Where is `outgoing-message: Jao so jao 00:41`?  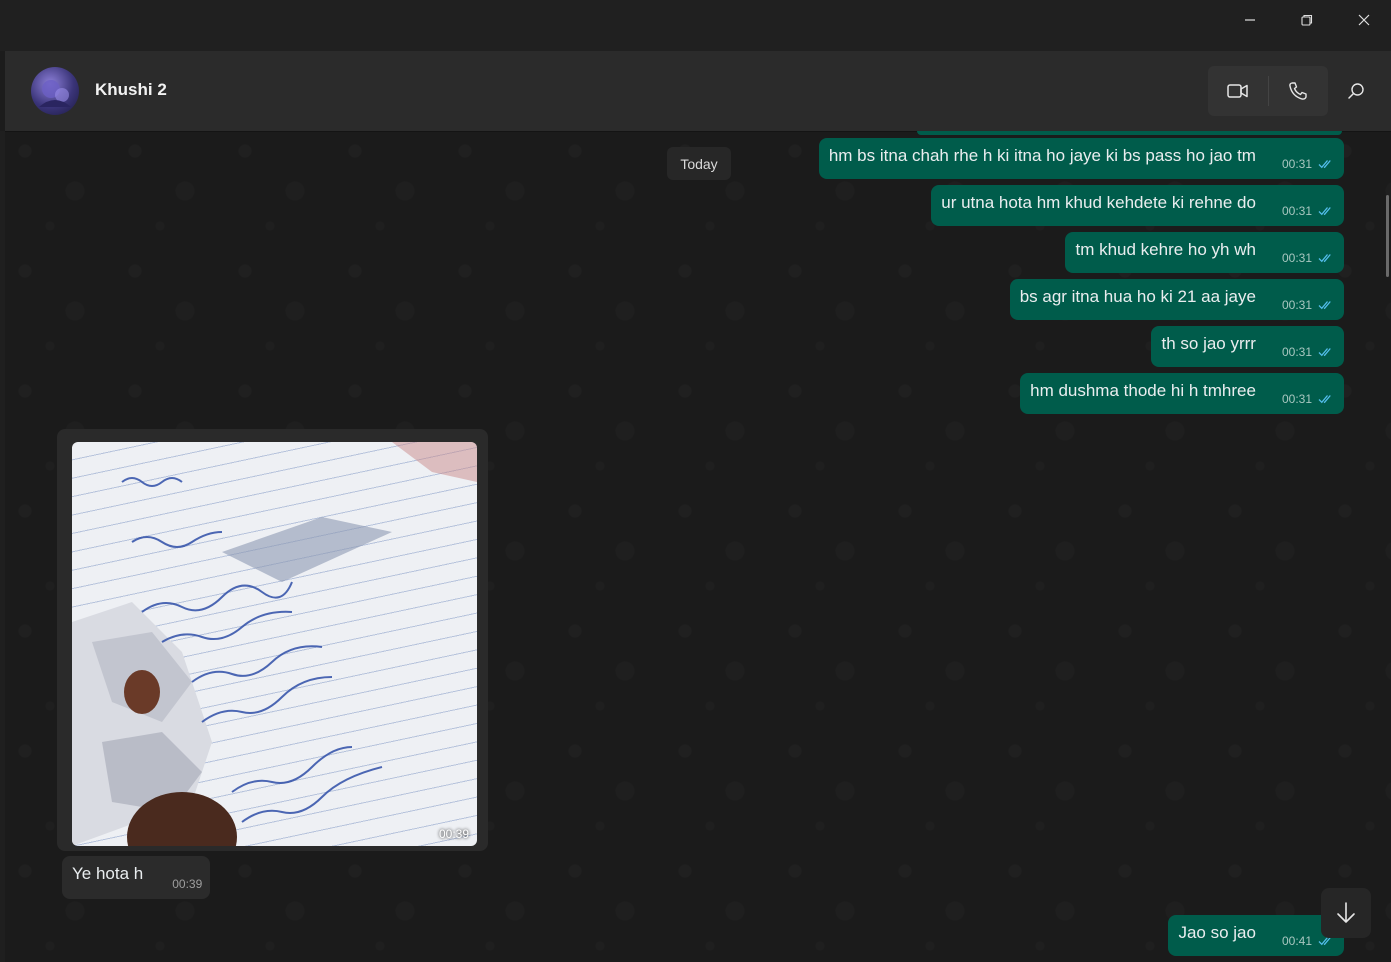
outgoing-message: Jao so jao 00:41 is located at coordinates (1256, 935).